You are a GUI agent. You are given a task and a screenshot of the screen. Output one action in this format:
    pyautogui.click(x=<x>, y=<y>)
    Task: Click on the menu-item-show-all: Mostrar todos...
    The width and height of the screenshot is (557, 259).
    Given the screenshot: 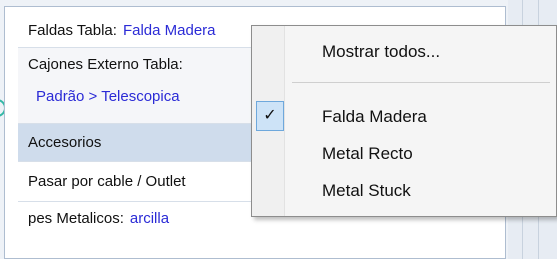 What is the action you would take?
    pyautogui.click(x=404, y=52)
    